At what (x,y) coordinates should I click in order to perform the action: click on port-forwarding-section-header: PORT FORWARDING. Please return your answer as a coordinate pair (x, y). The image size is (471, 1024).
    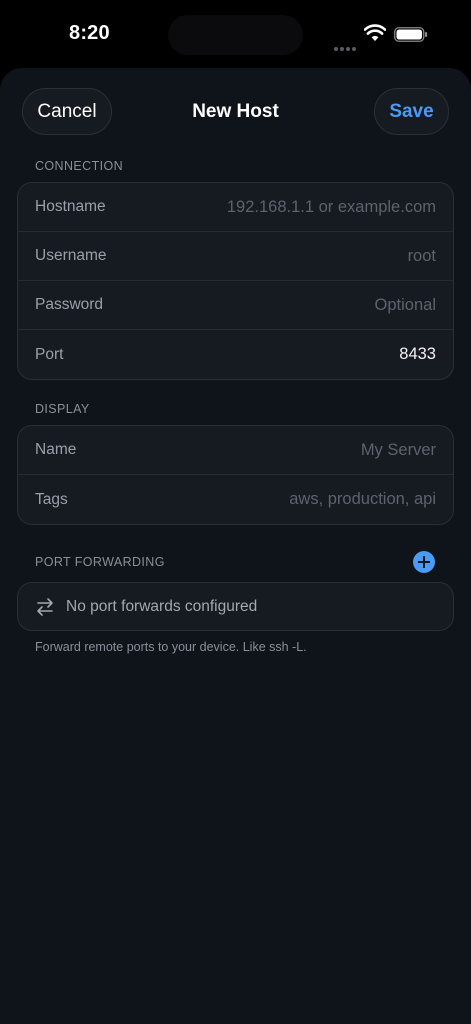
    Looking at the image, I should click on (100, 562).